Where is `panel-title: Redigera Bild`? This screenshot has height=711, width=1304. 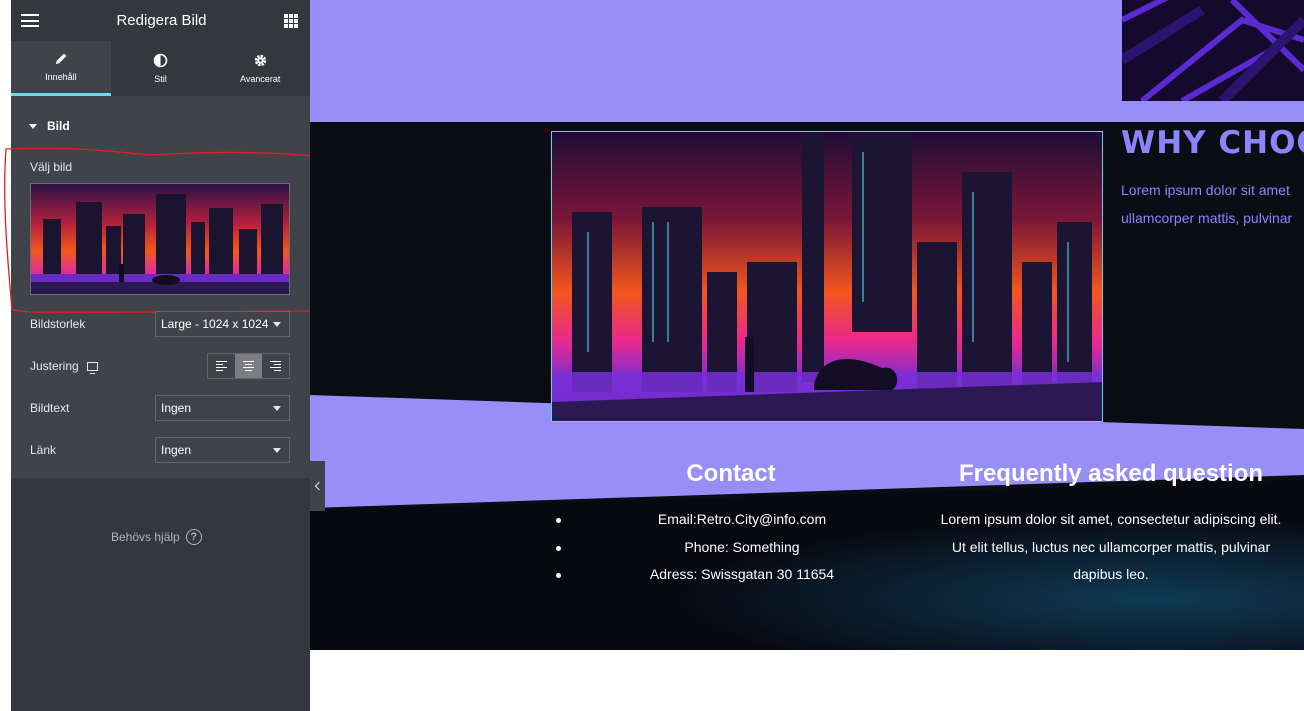
panel-title: Redigera Bild is located at coordinates (161, 20).